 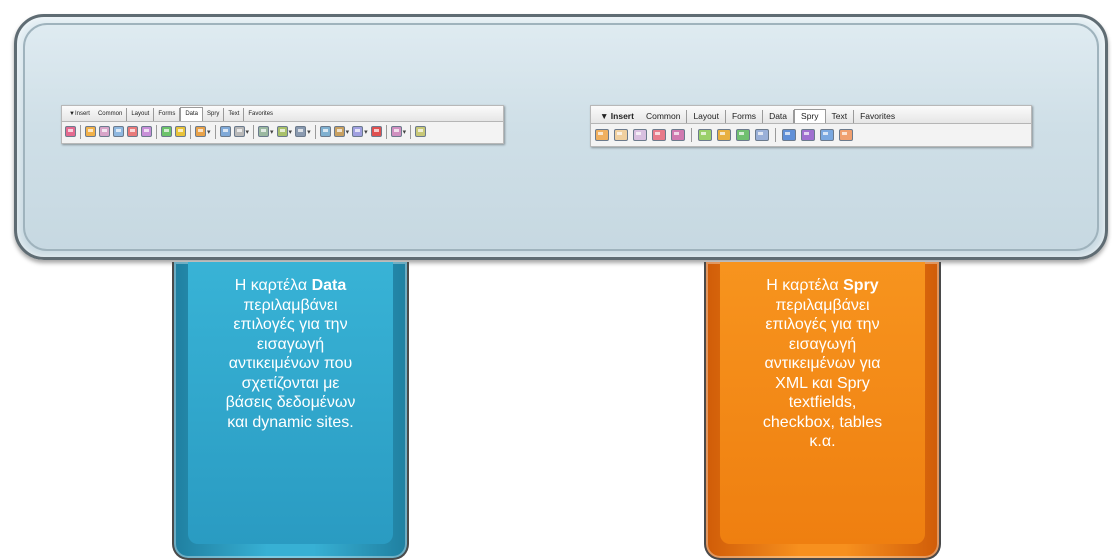 What do you see at coordinates (290, 422) in the screenshot?
I see `callout-line: και dynamic sites.` at bounding box center [290, 422].